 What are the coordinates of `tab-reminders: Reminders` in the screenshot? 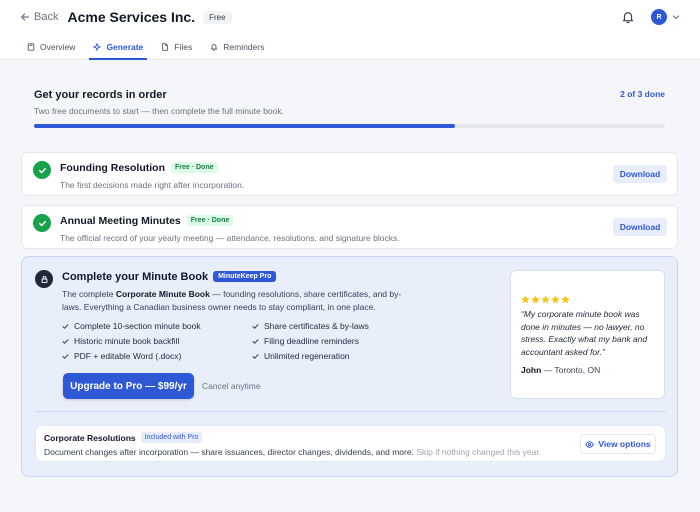 It's located at (237, 46).